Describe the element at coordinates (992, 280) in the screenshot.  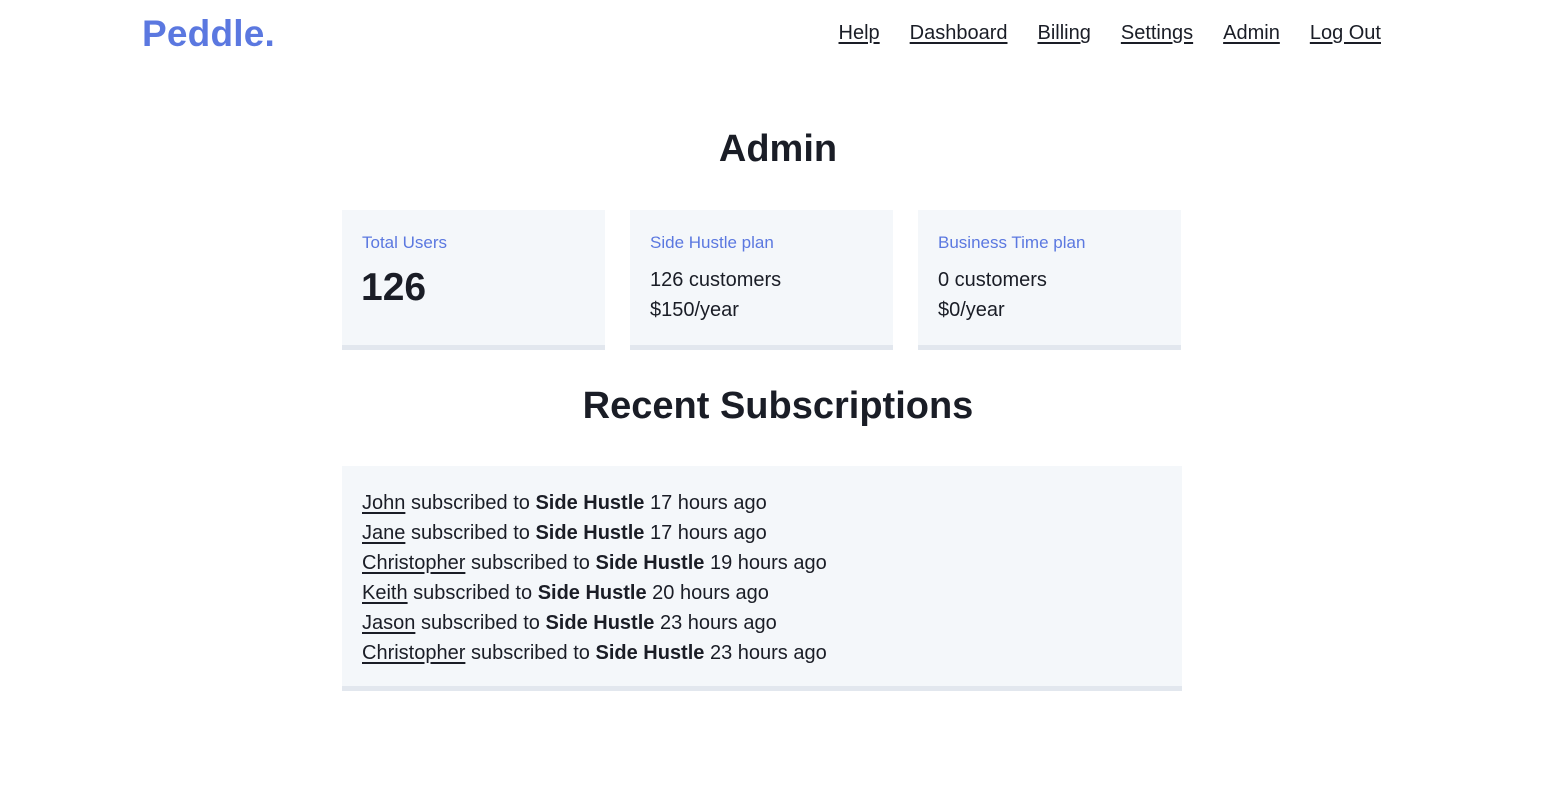
I see `stat-customers: 0 customers` at that location.